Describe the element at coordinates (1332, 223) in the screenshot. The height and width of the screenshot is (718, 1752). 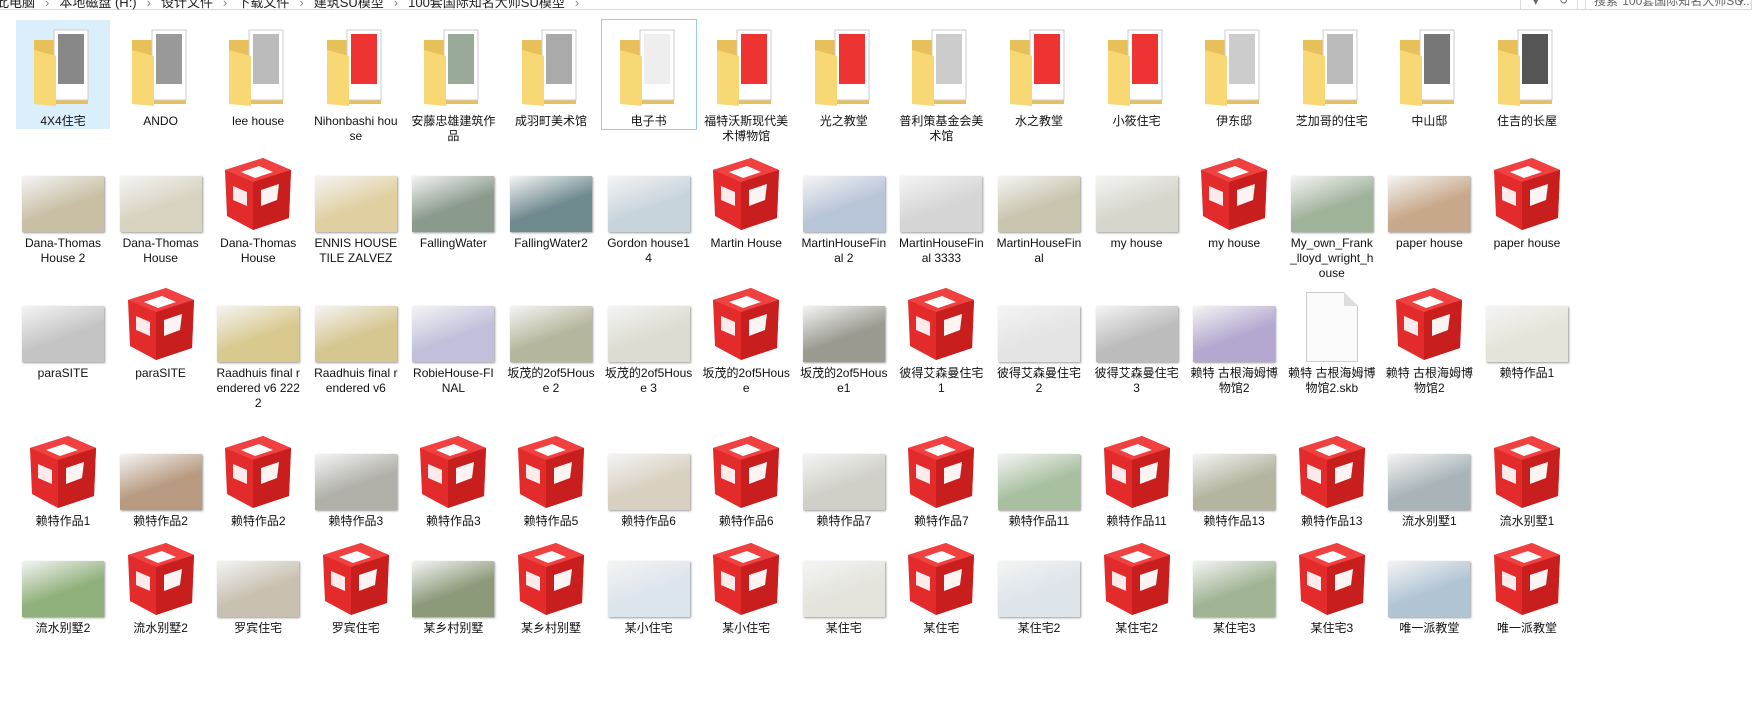
I see `file-item: My_own_Frank_lloyd_wright_house` at that location.